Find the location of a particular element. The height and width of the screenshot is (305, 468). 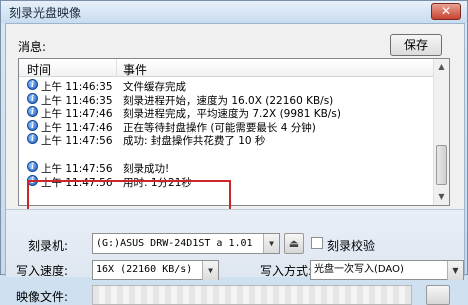

mode-select: 光盘一次写入(DAO) ▼ is located at coordinates (387, 270).